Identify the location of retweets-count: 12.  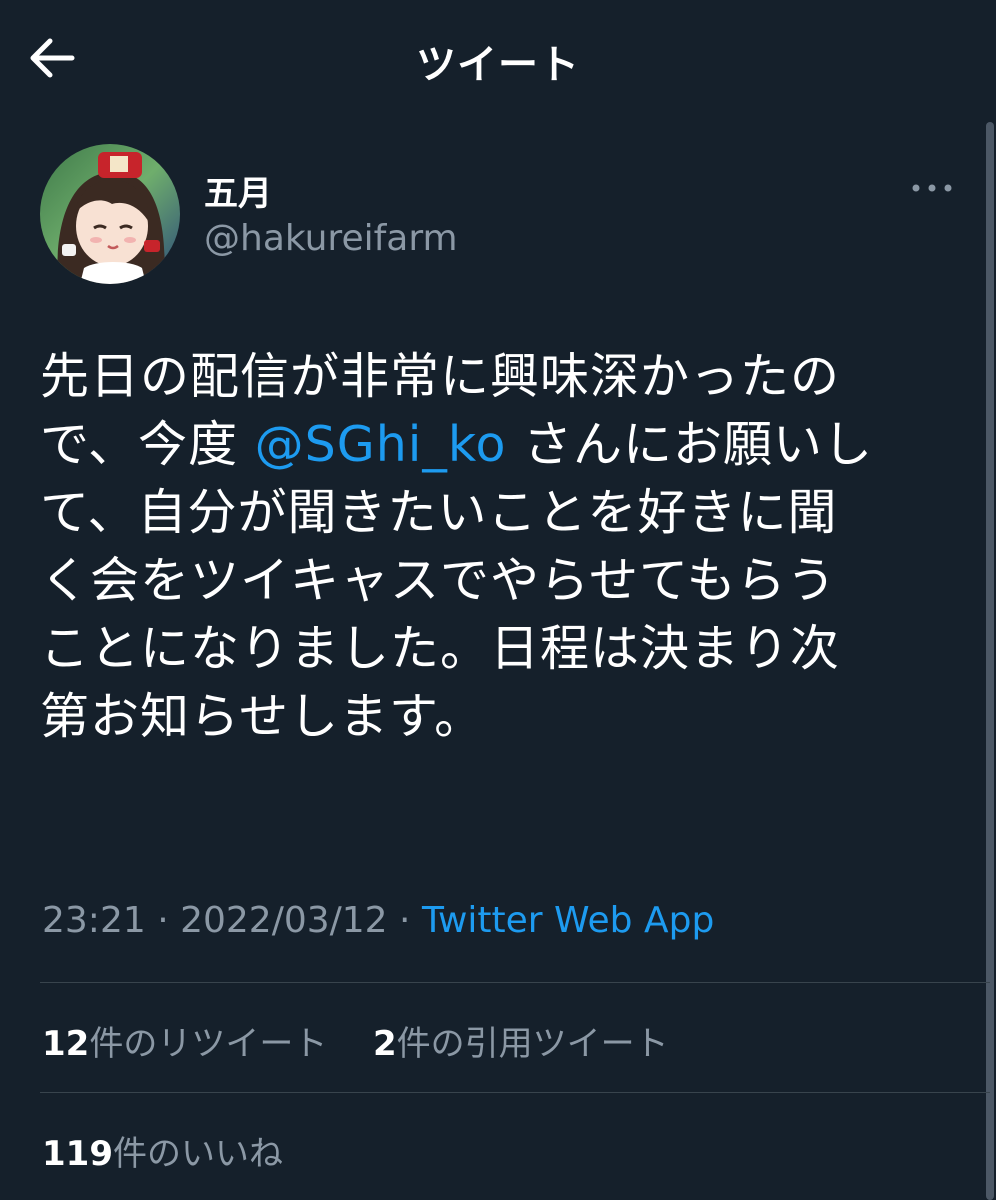
(66, 1044).